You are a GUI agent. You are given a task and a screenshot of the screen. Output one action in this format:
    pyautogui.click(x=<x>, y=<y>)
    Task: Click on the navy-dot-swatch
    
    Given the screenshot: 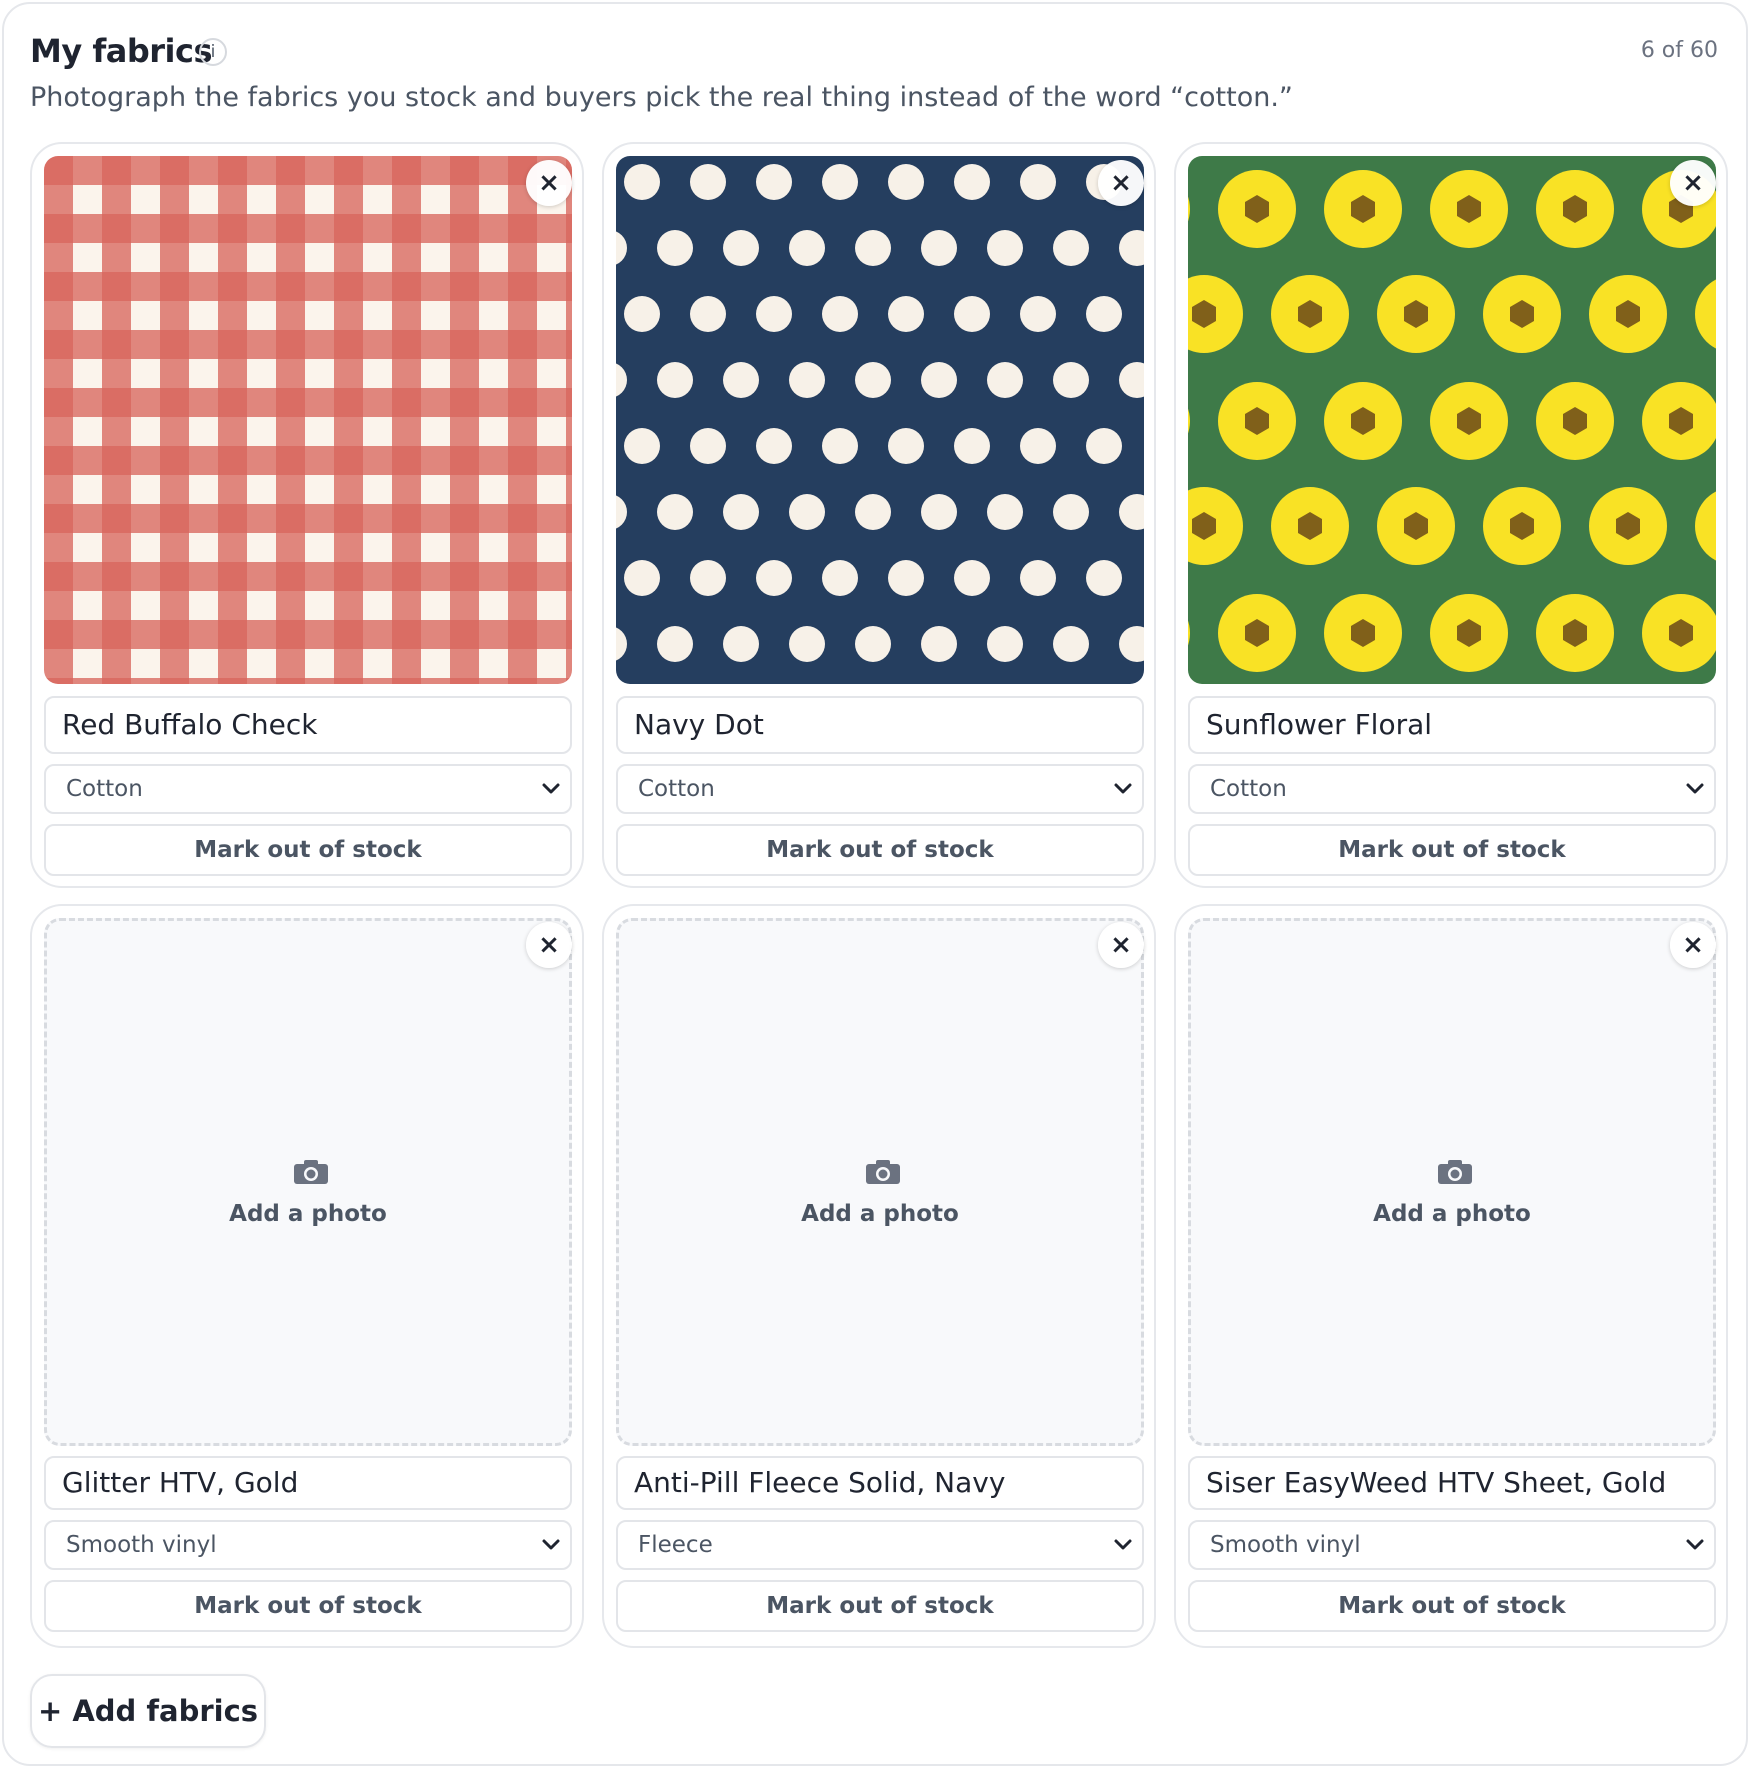 What is the action you would take?
    pyautogui.click(x=880, y=420)
    